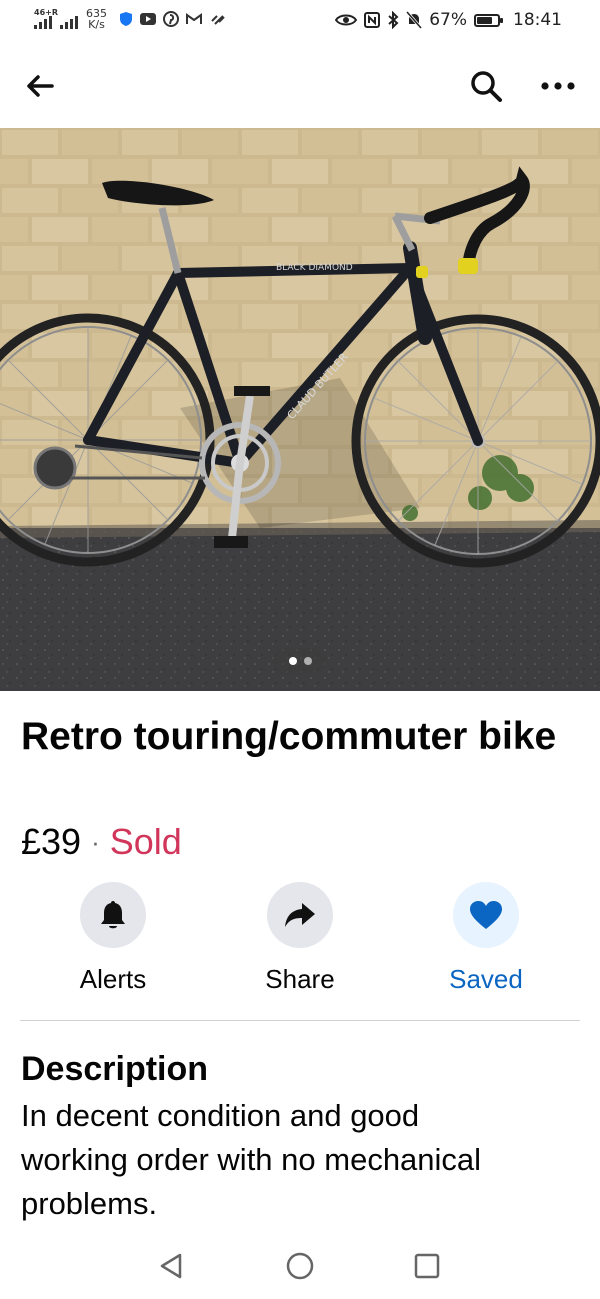 The height and width of the screenshot is (1299, 600). I want to click on circle-home-icon, so click(300, 1266).